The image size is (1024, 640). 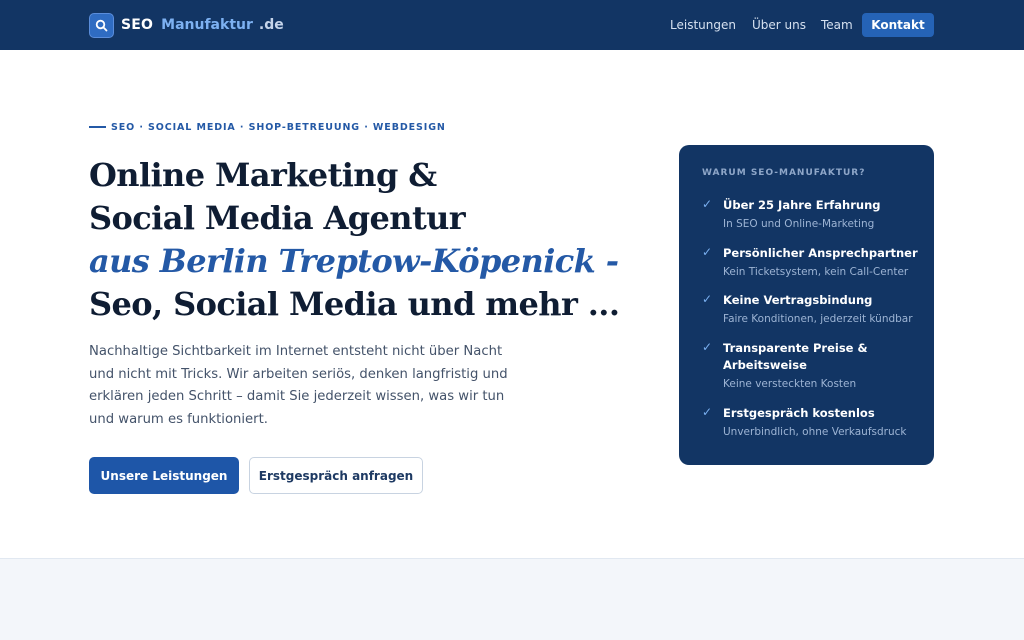 I want to click on search-icon, so click(x=101, y=25).